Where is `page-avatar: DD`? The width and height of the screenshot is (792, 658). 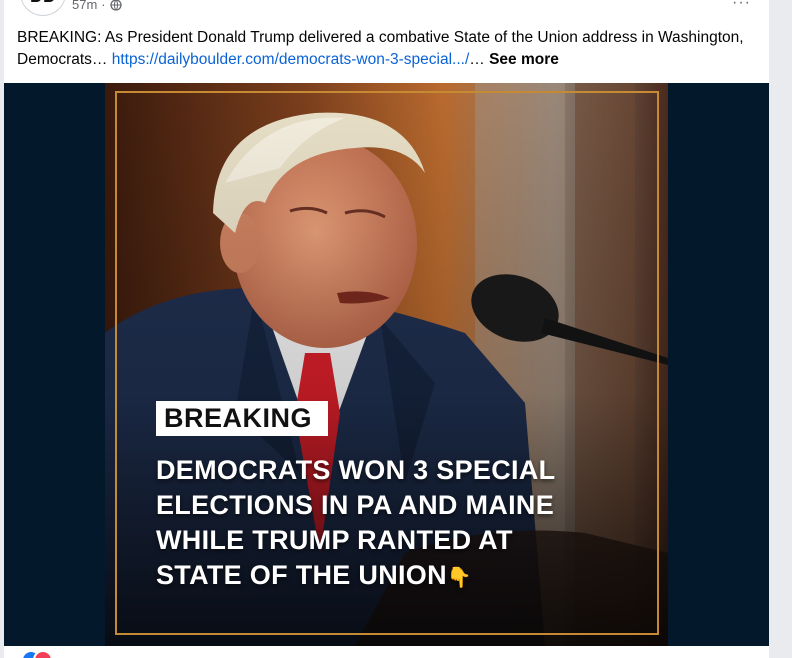
page-avatar: DD is located at coordinates (43, 8).